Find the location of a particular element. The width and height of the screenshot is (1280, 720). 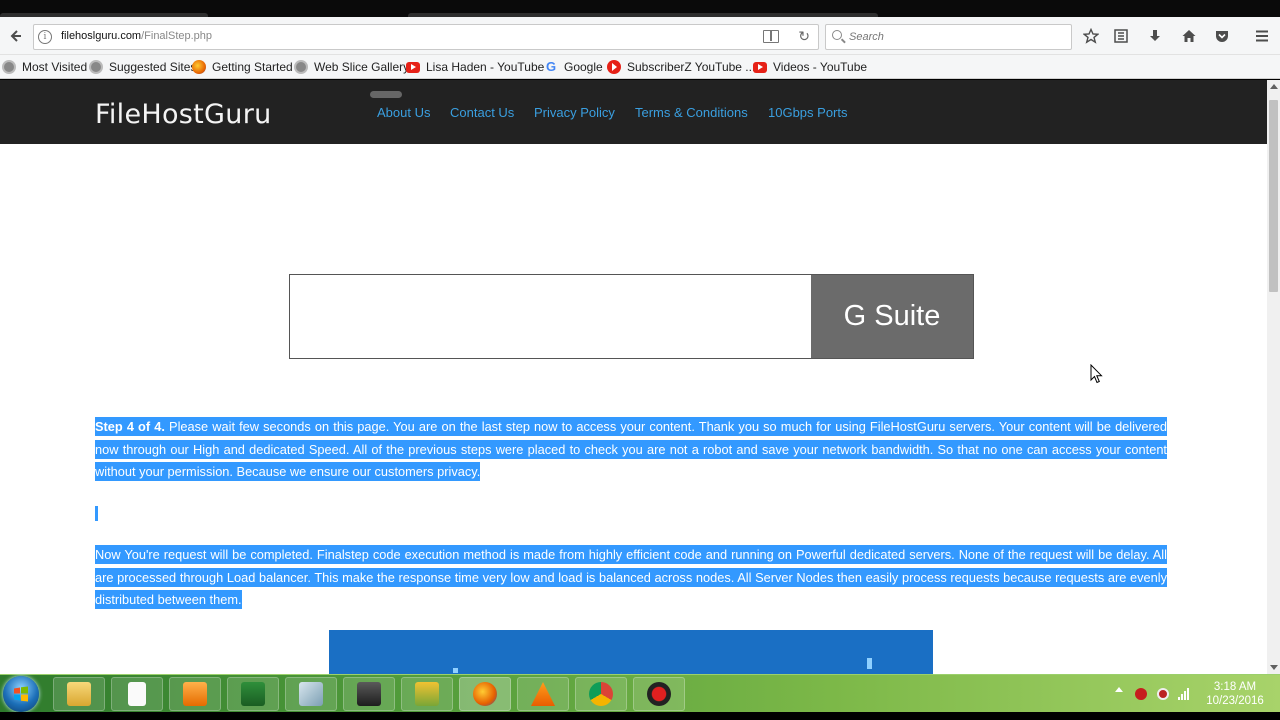

clock-time: 3:18 AM is located at coordinates (1235, 687).